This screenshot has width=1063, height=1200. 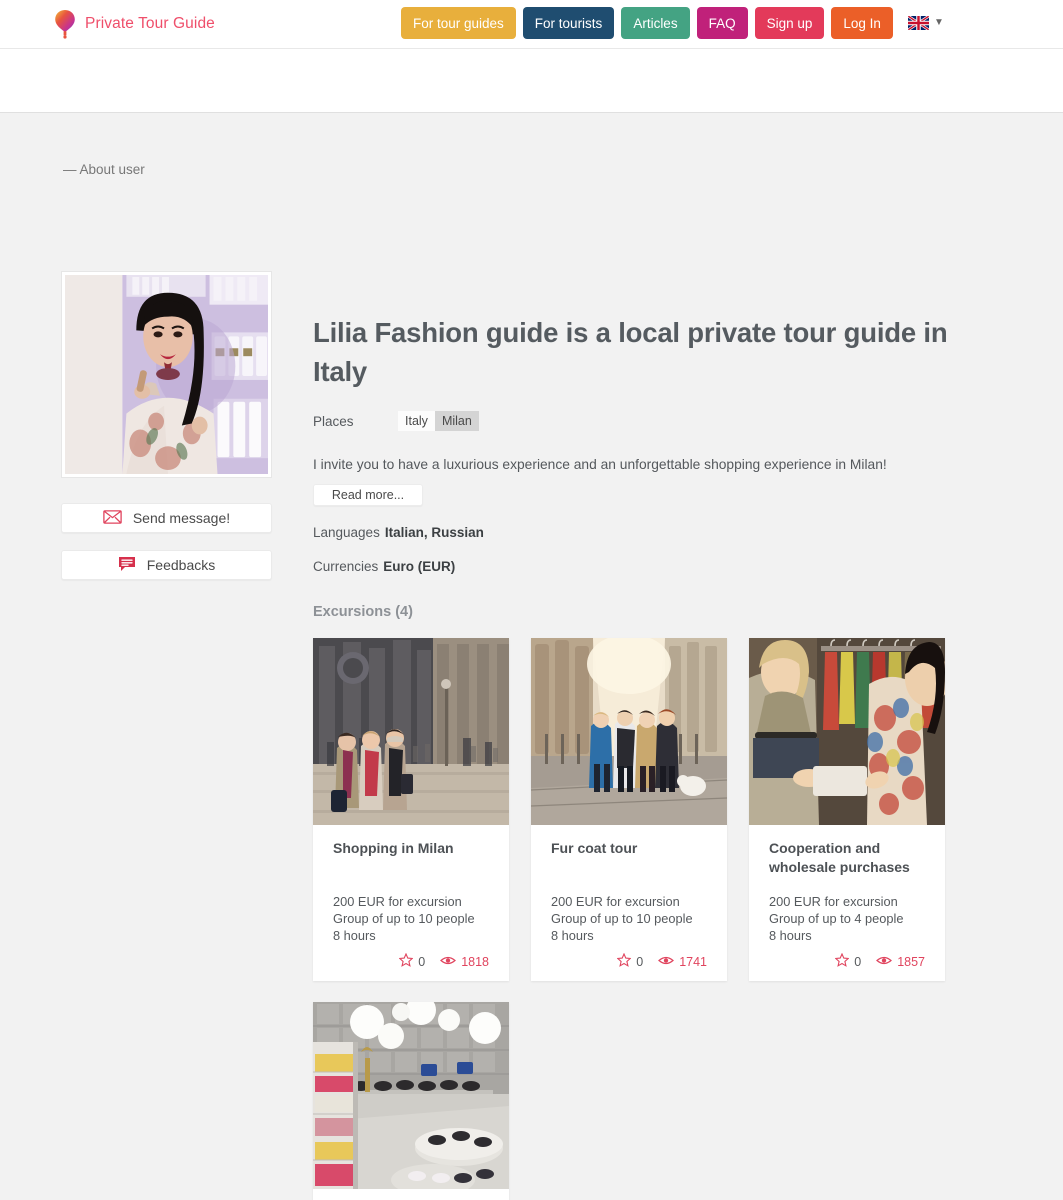 What do you see at coordinates (166, 374) in the screenshot?
I see `avatar` at bounding box center [166, 374].